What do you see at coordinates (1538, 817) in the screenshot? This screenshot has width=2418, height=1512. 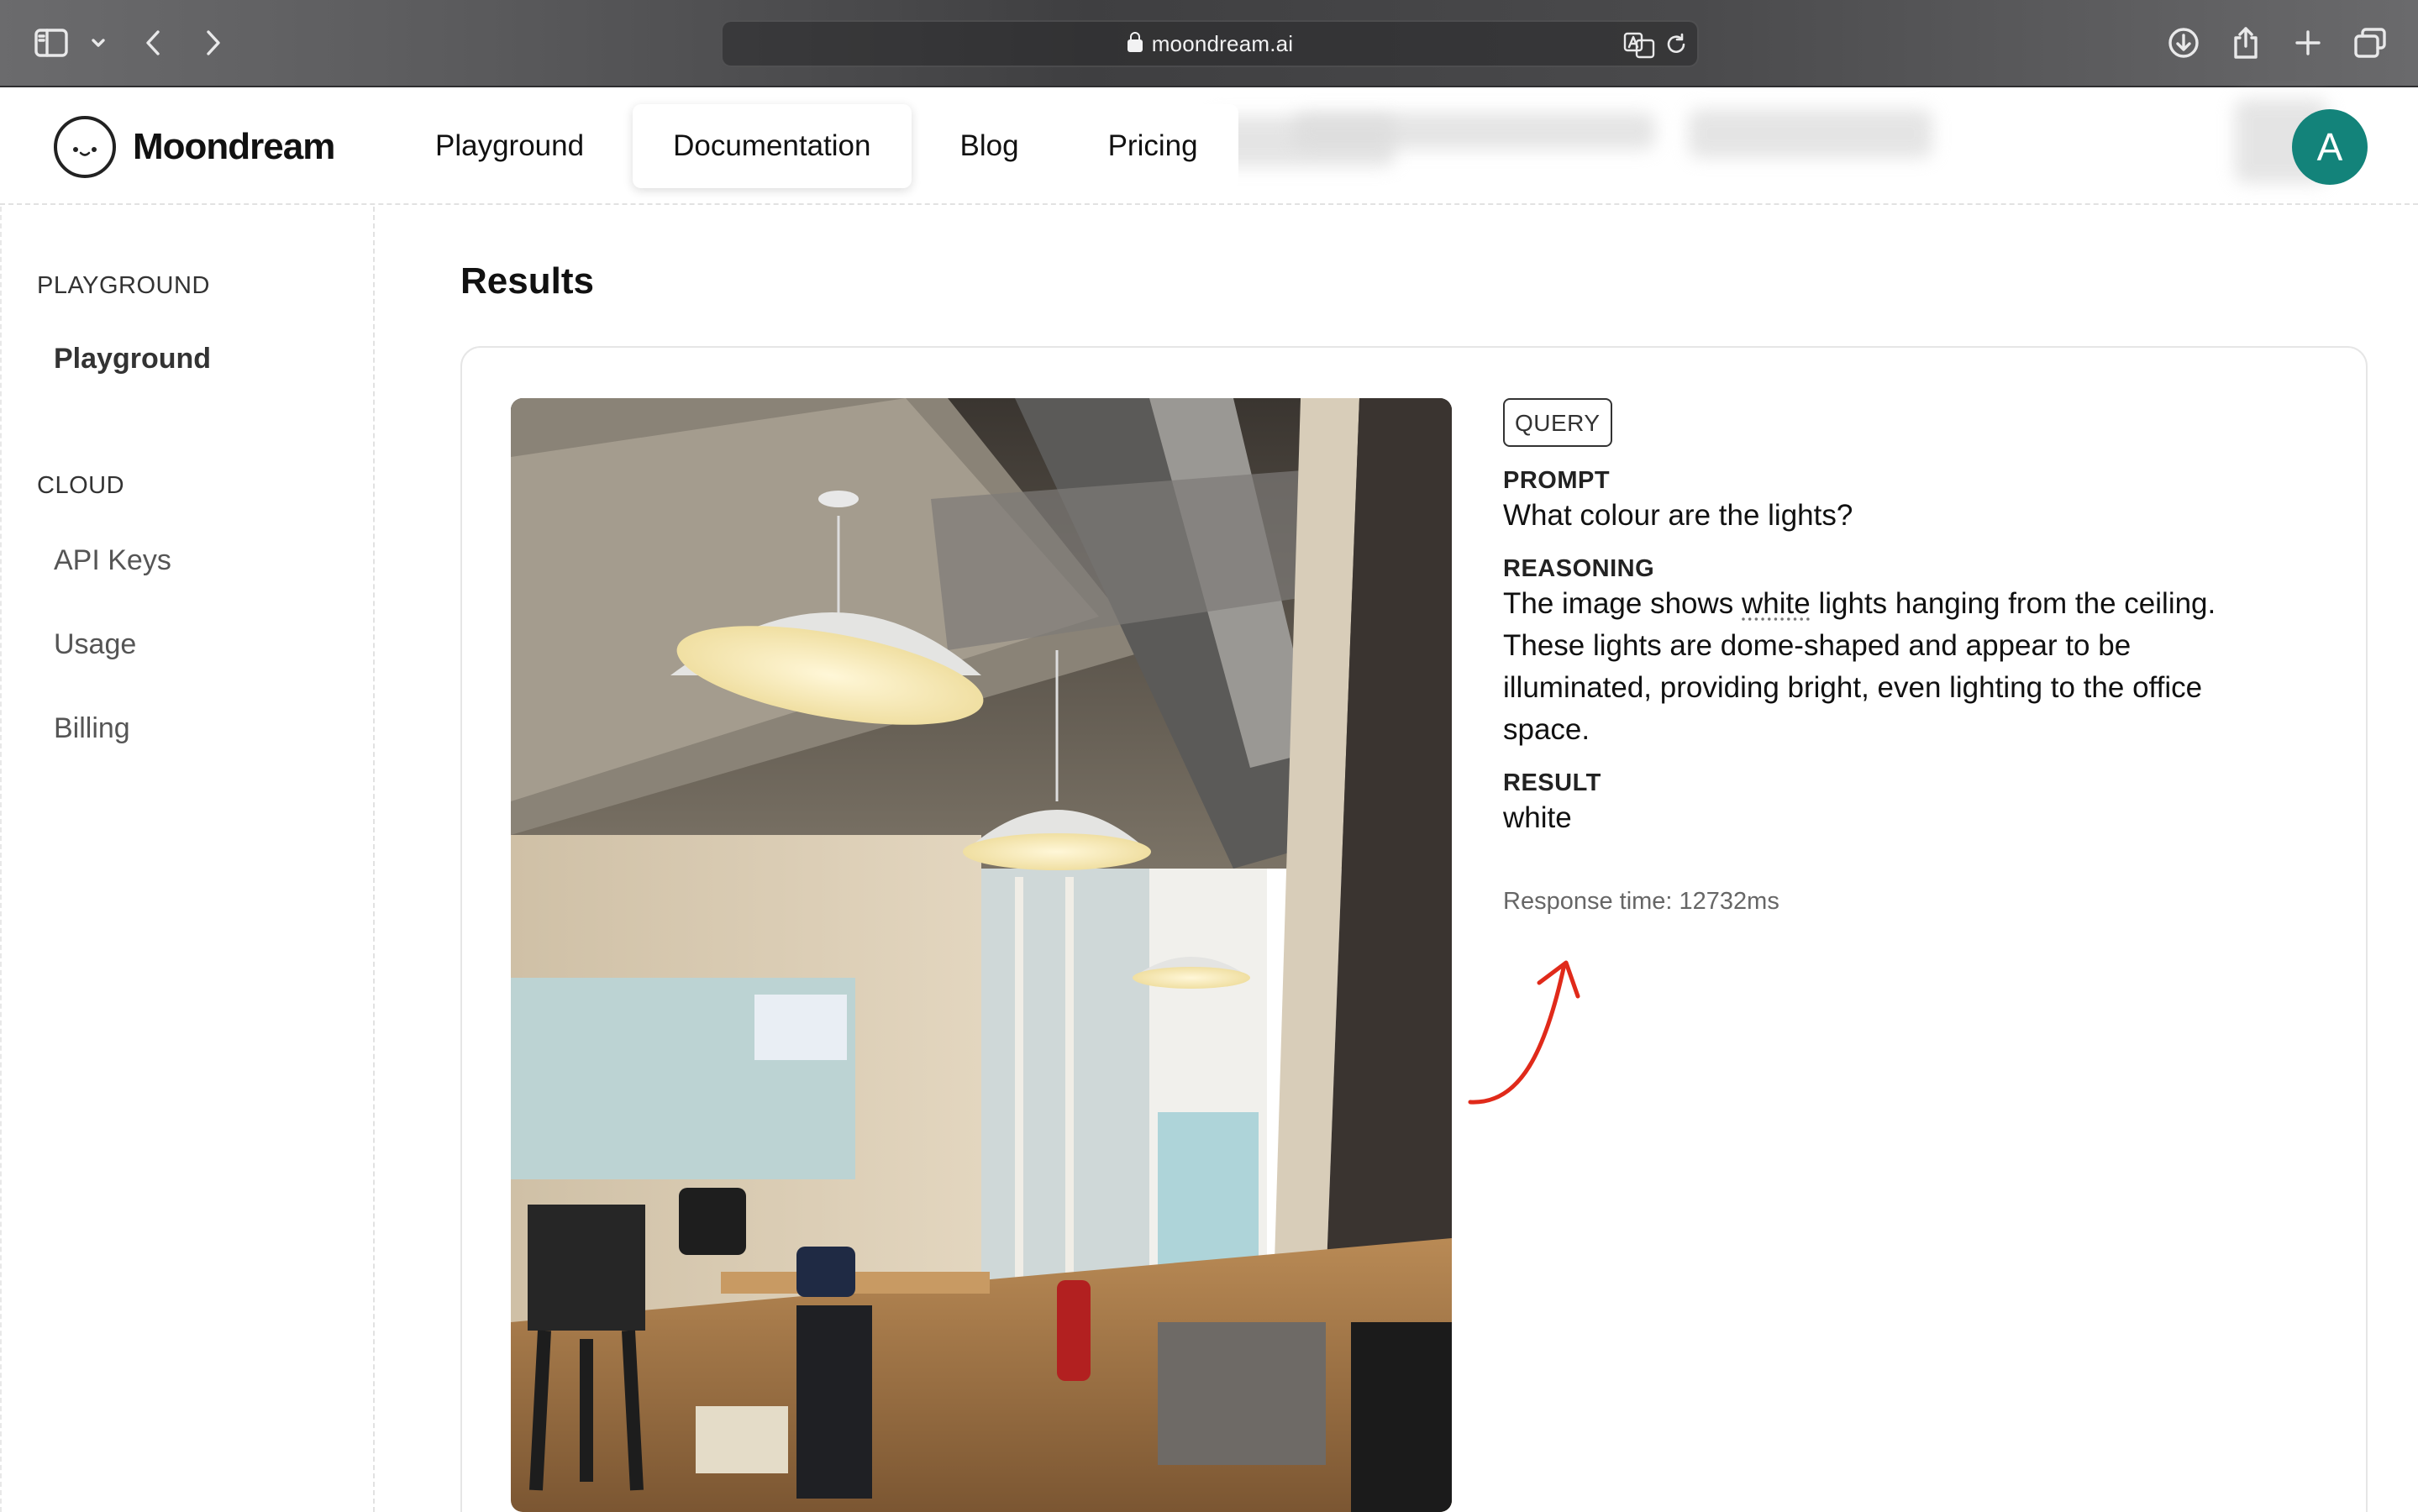 I see `result-text: white` at bounding box center [1538, 817].